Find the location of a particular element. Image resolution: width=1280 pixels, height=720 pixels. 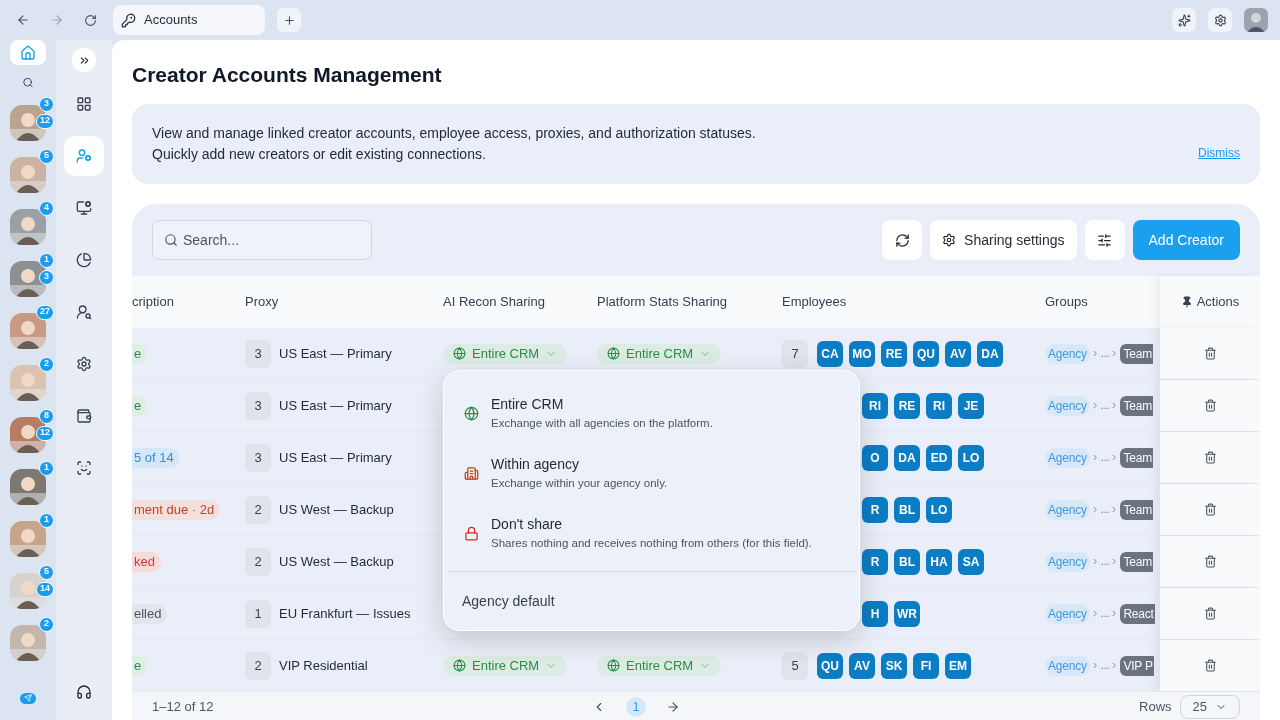

employee-avatar: O is located at coordinates (875, 457).